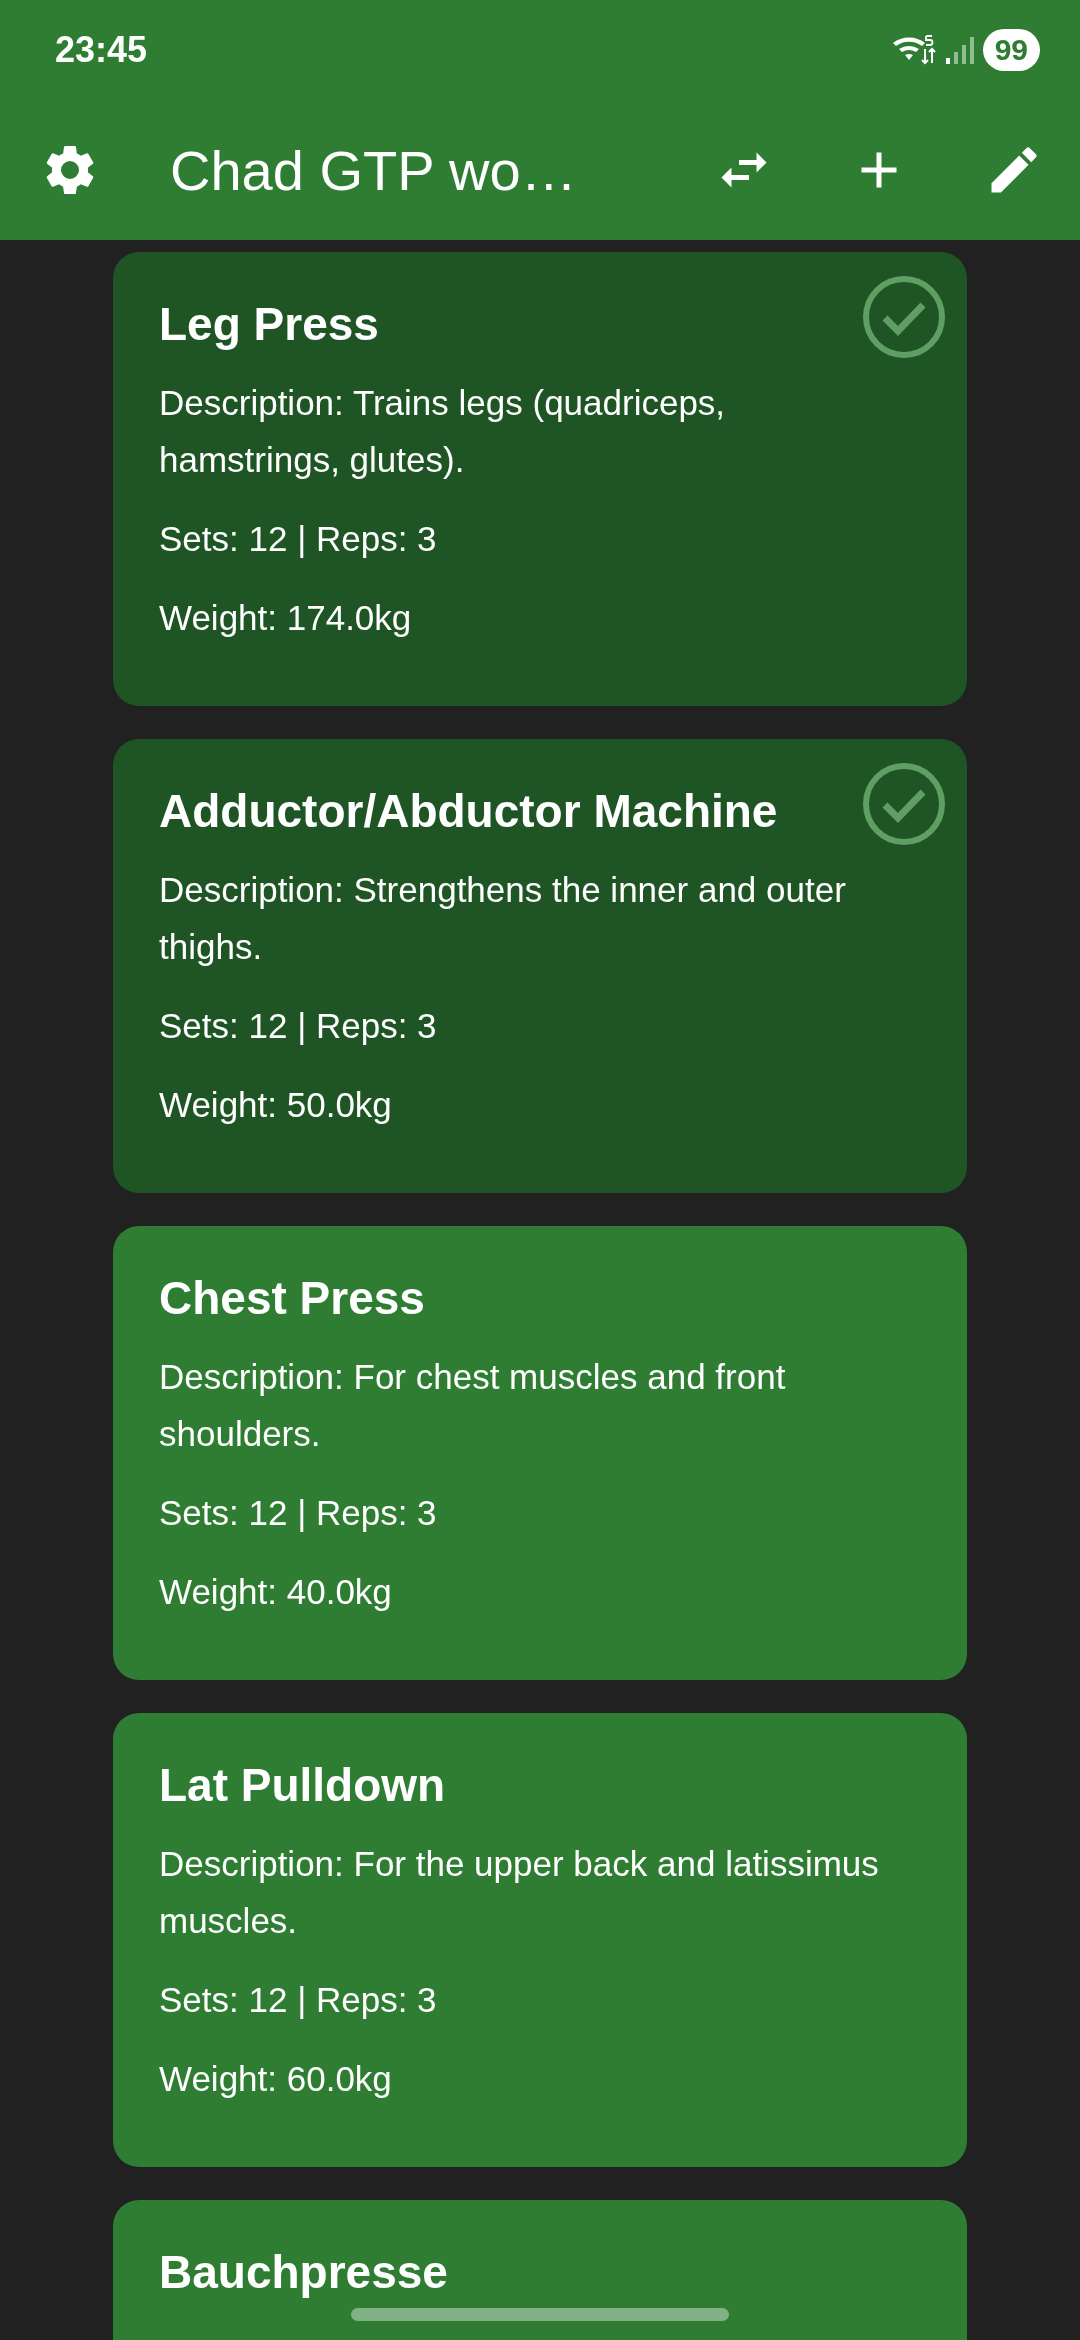 The height and width of the screenshot is (2340, 1080). Describe the element at coordinates (468, 811) in the screenshot. I see `exercise-name: Adductor/Abductor Machine` at that location.